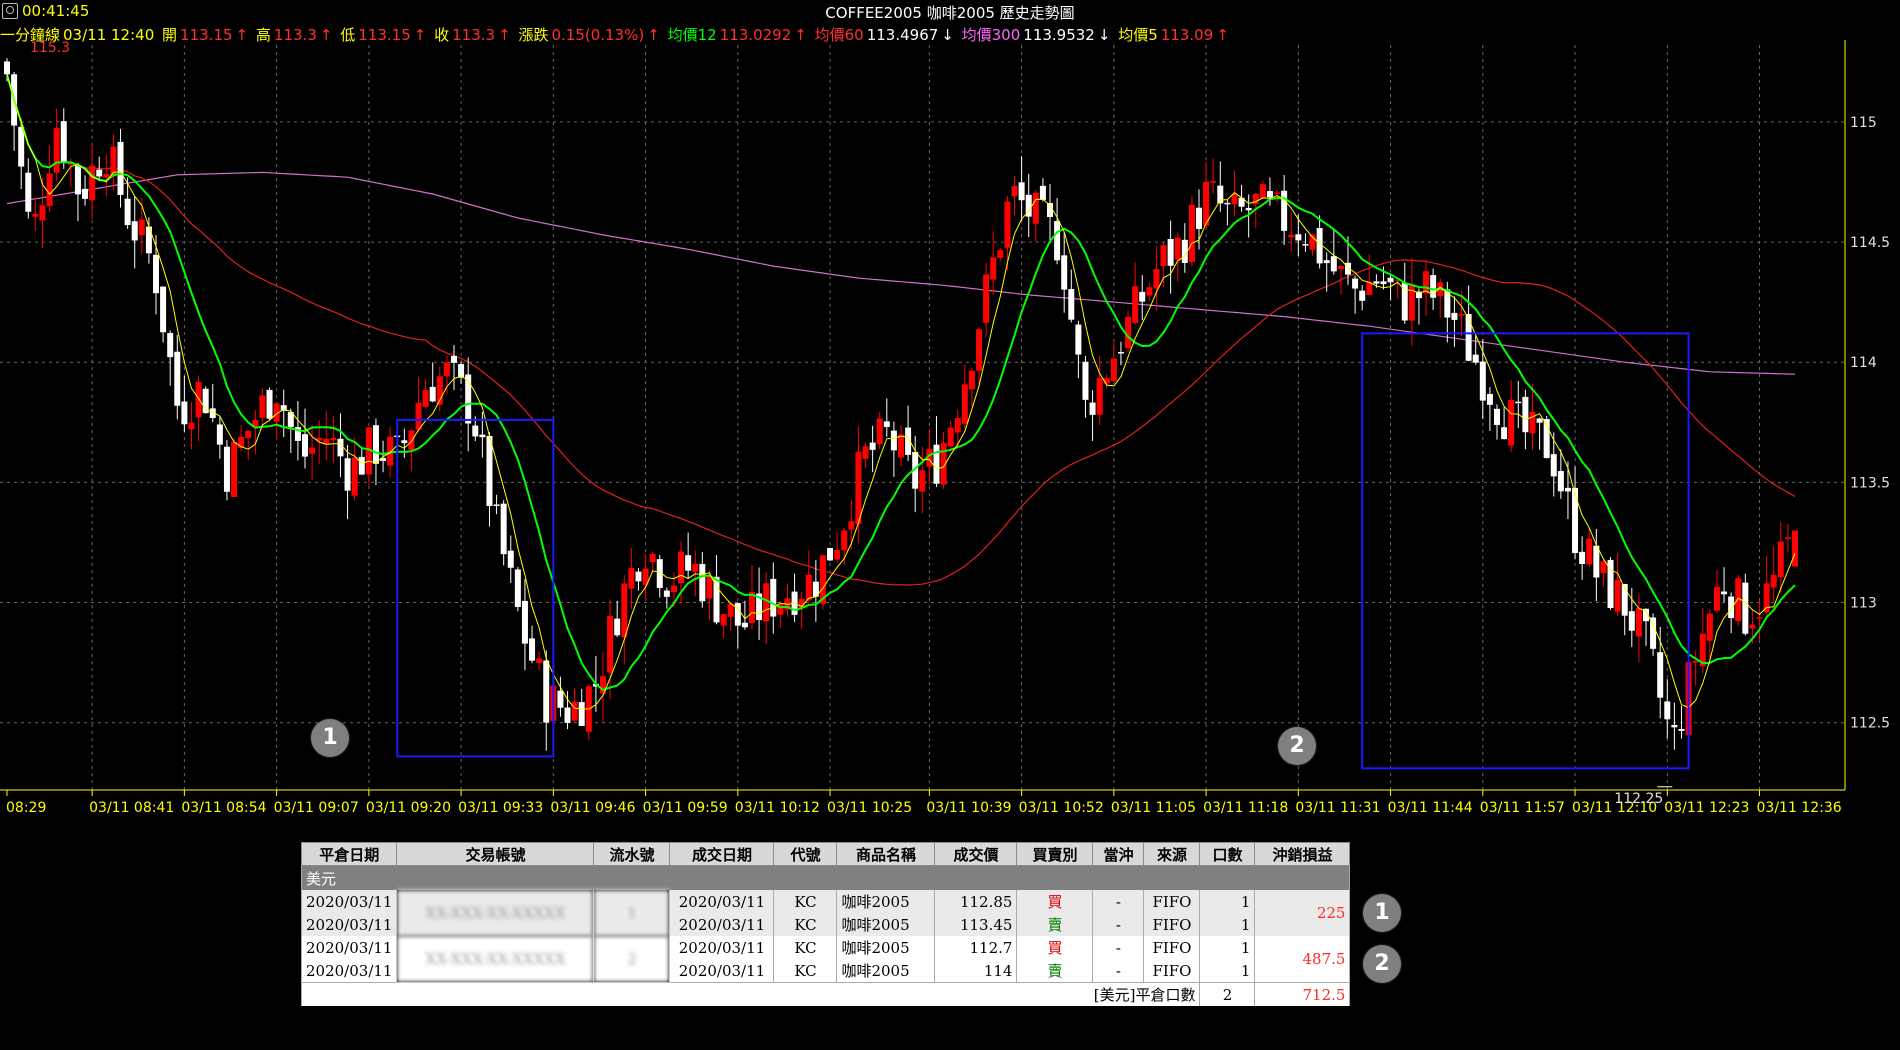 The width and height of the screenshot is (1900, 1050). Describe the element at coordinates (1302, 913) in the screenshot. I see `pl-cell: 225` at that location.